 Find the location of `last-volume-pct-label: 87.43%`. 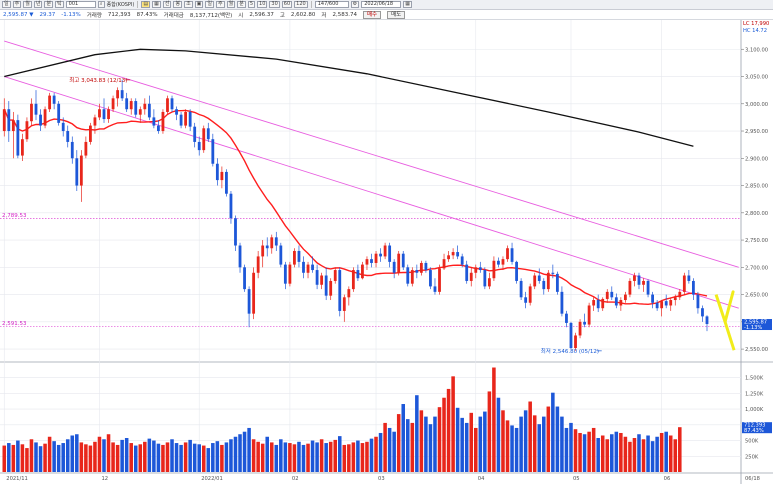

last-volume-pct-label: 87.43% is located at coordinates (754, 431).